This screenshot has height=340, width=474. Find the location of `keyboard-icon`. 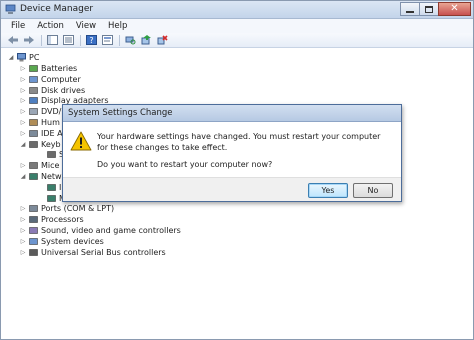

keyboard-icon is located at coordinates (33, 144).